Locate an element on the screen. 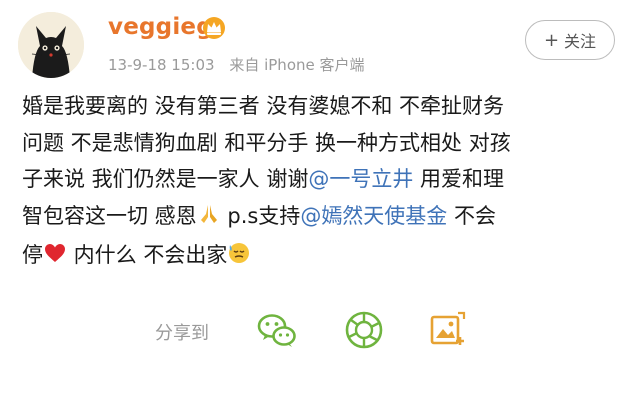 This screenshot has width=640, height=403. content-text: 不会 is located at coordinates (471, 215).